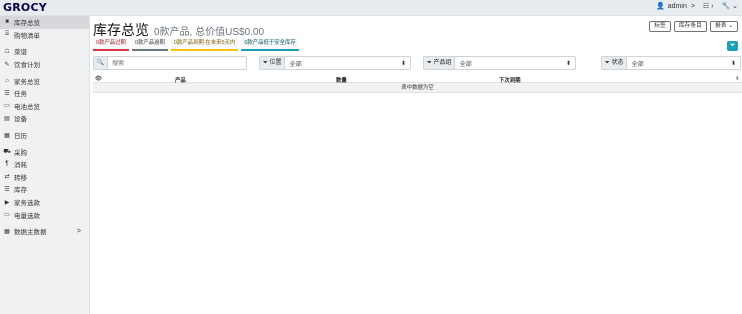 Image resolution: width=742 pixels, height=314 pixels. What do you see at coordinates (44, 214) in the screenshot?
I see `sidebar-item-battery-tracking: ▭ 电量选款` at bounding box center [44, 214].